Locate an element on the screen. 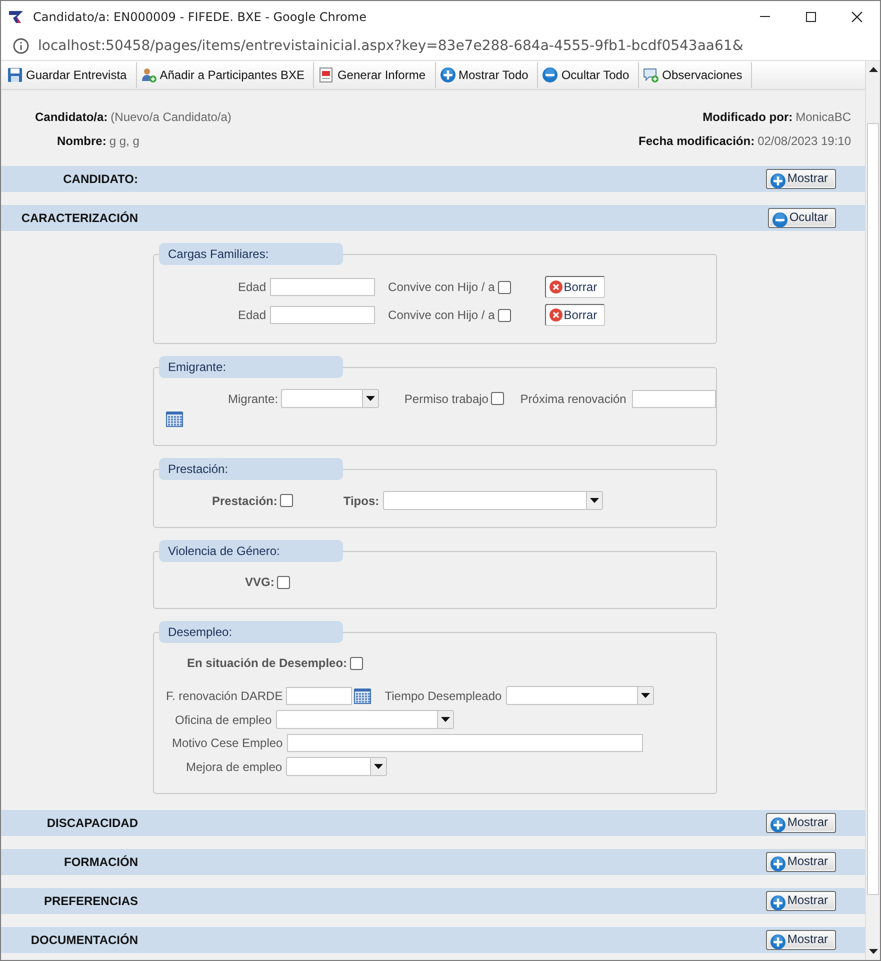 This screenshot has height=961, width=881. group-legend: Prestación: is located at coordinates (251, 469).